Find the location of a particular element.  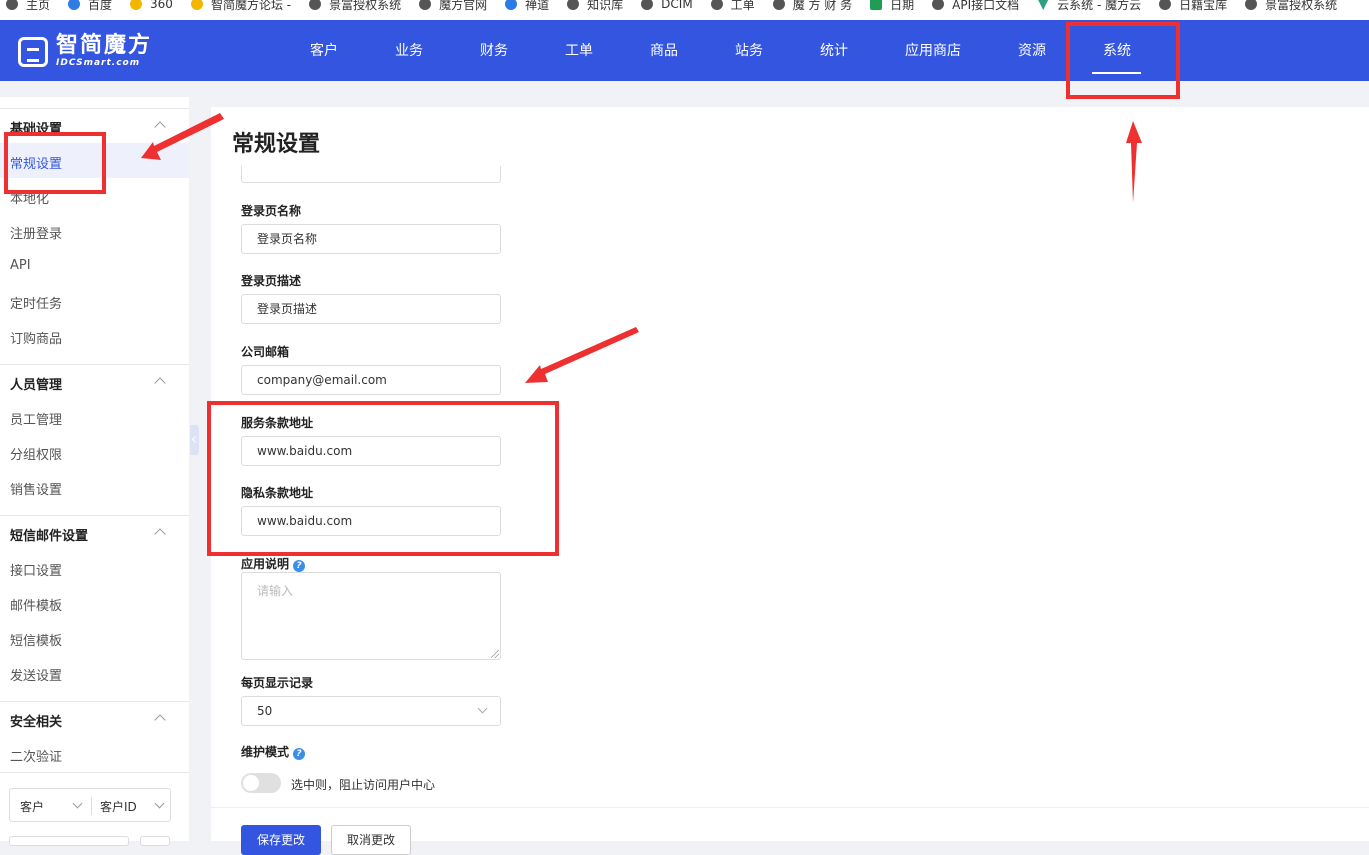

sidebar-item-staff: 员工管理 is located at coordinates (36, 418).